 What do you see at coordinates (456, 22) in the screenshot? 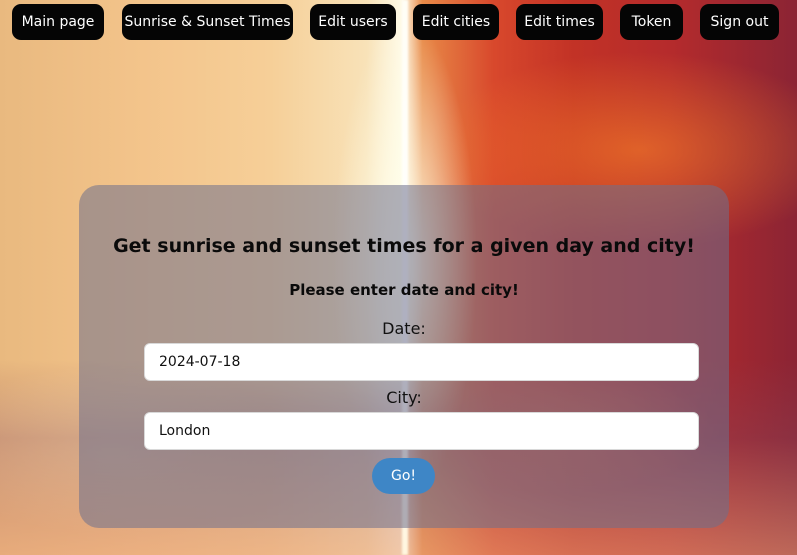
I see `nav-edit-cities-button: Edit cities` at bounding box center [456, 22].